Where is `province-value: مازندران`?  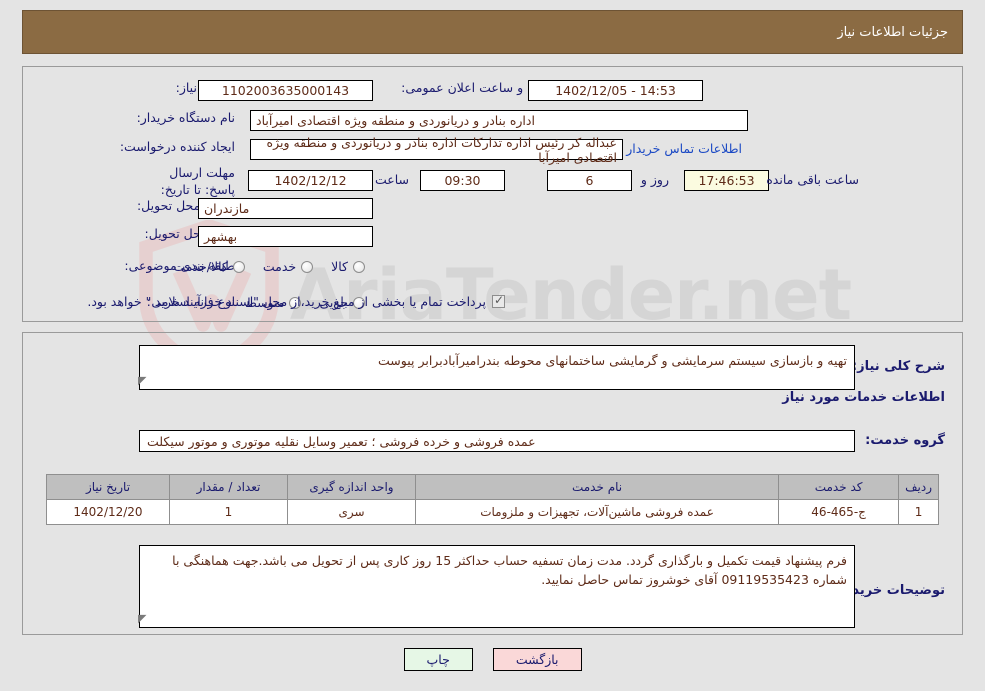
province-value: مازندران is located at coordinates (285, 208).